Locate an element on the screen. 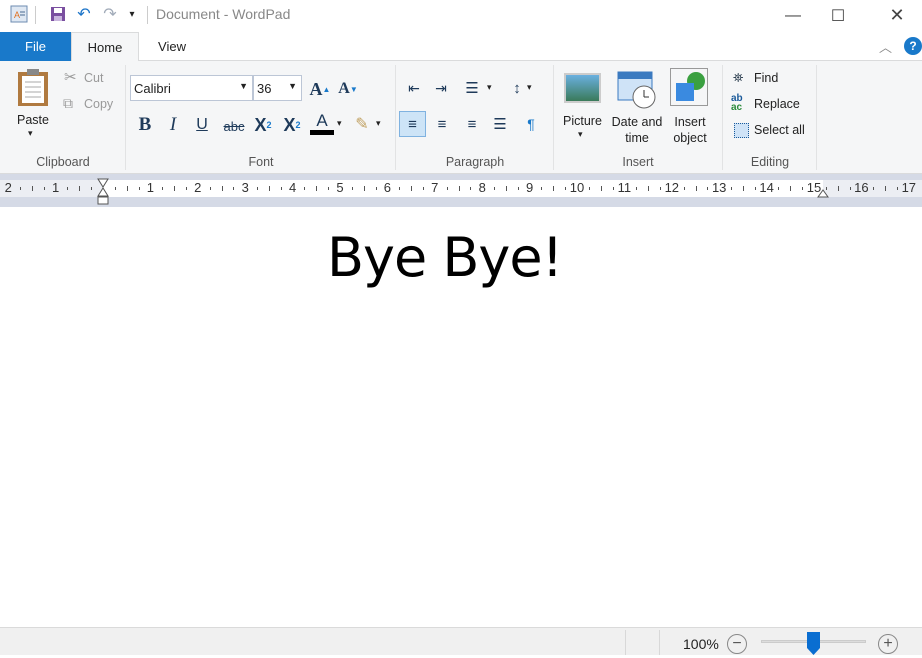 This screenshot has height=658, width=922. line-spacing-icon: ↕ is located at coordinates (517, 88).